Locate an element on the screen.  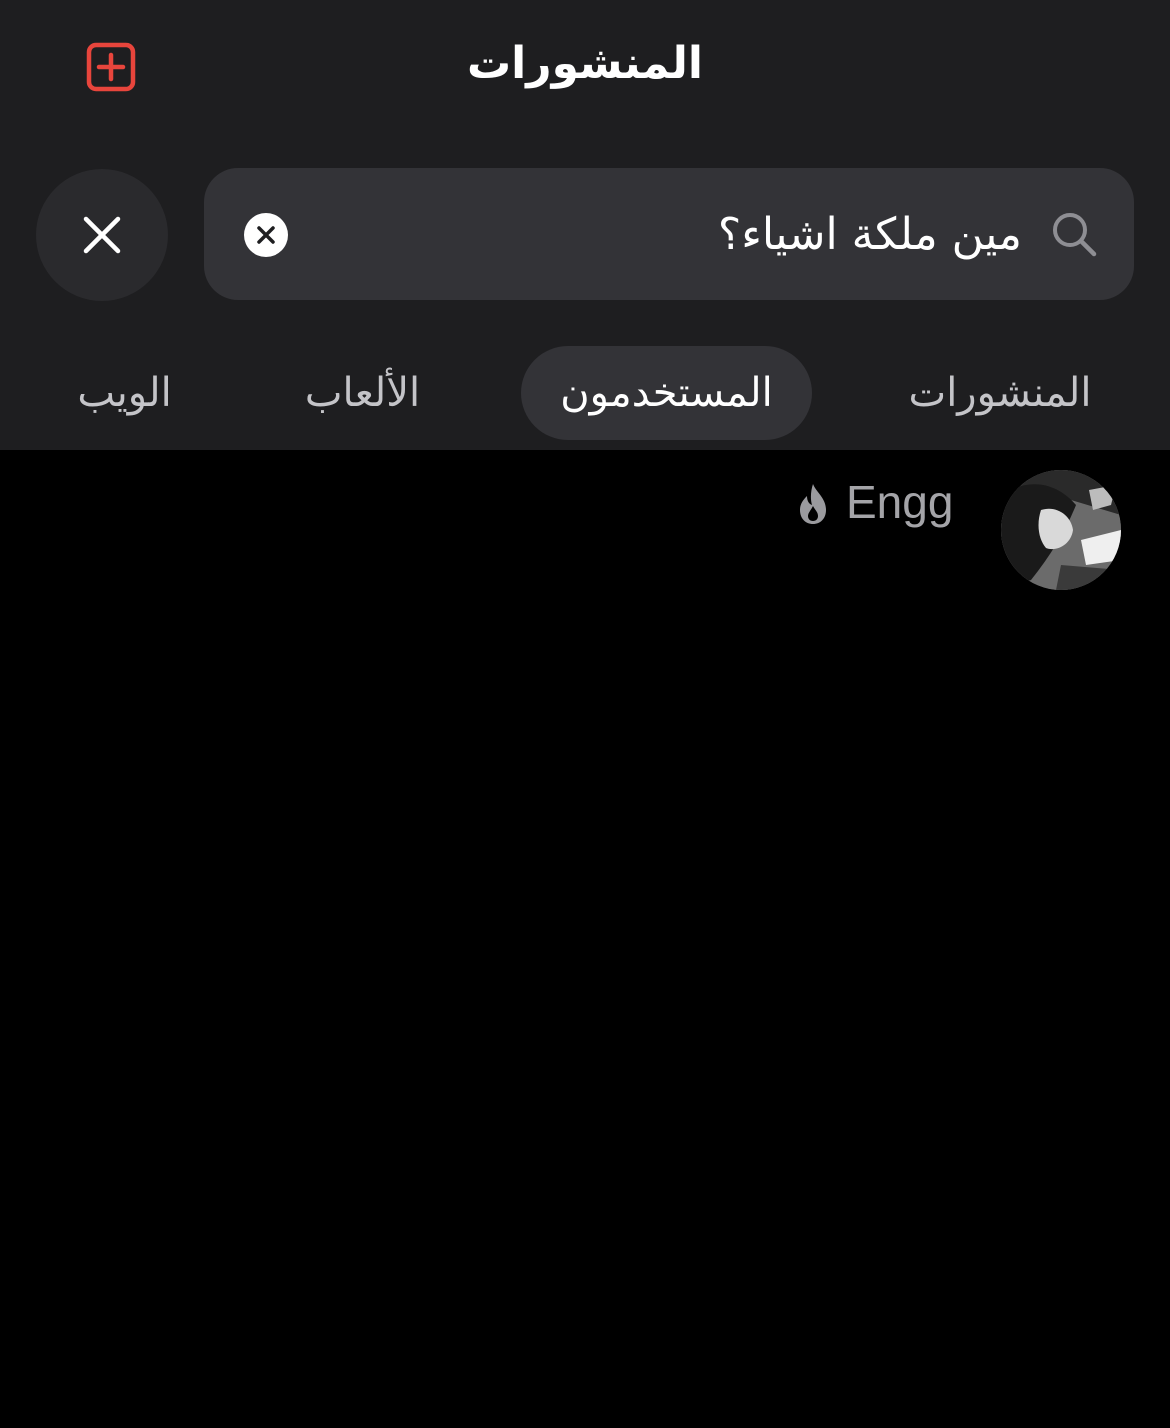
user-result-row: Engg is located at coordinates (585, 530).